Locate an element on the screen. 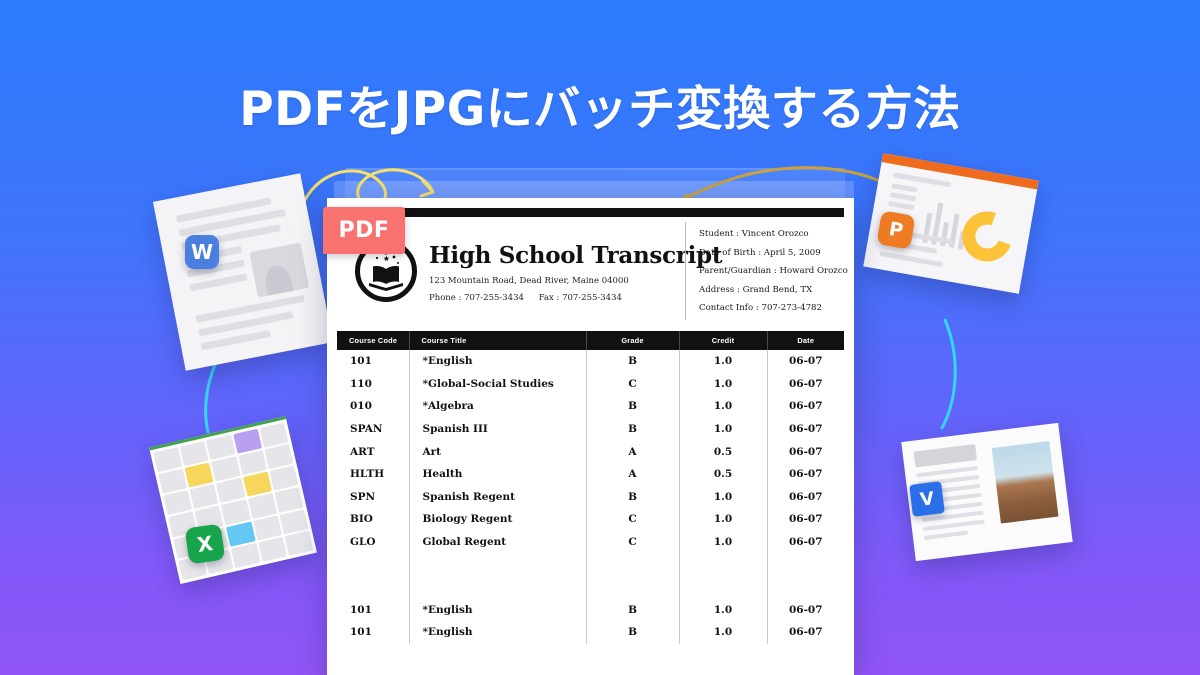  table-row: 010 *Algebra B 1.0 06-07 is located at coordinates (590, 406).